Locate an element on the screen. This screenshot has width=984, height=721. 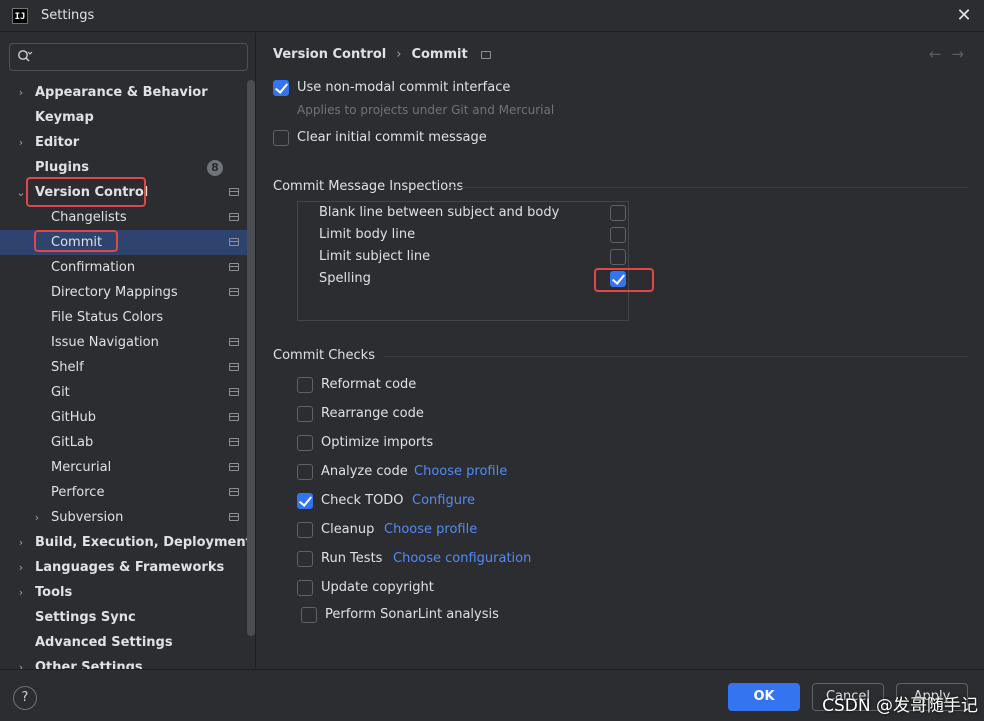
tree-item-label: Confirmation is located at coordinates (93, 267).